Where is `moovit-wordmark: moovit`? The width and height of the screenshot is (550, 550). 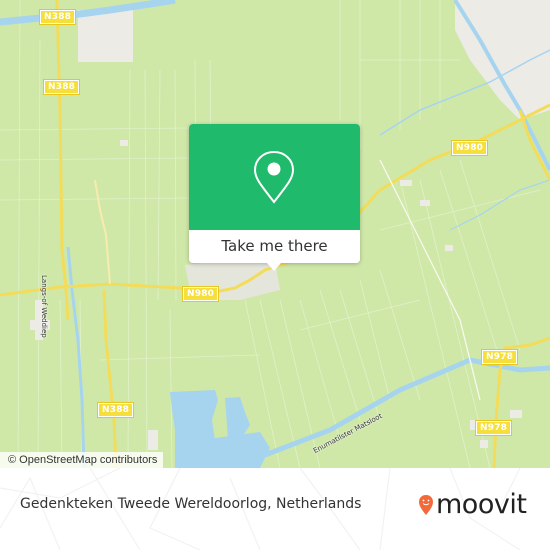 moovit-wordmark: moovit is located at coordinates (481, 504).